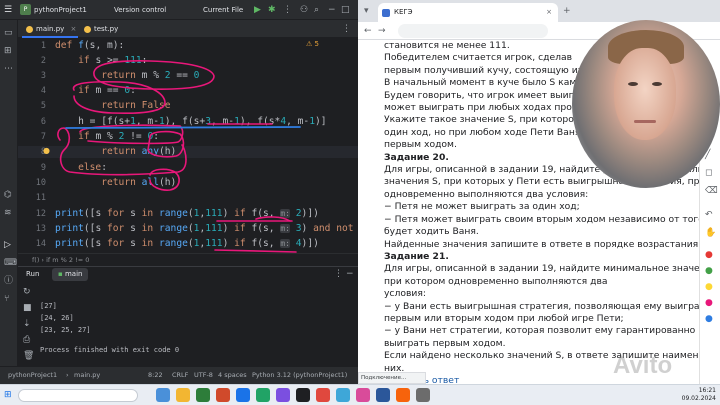  What do you see at coordinates (40, 214) in the screenshot?
I see `line-number: 12` at bounding box center [40, 214].